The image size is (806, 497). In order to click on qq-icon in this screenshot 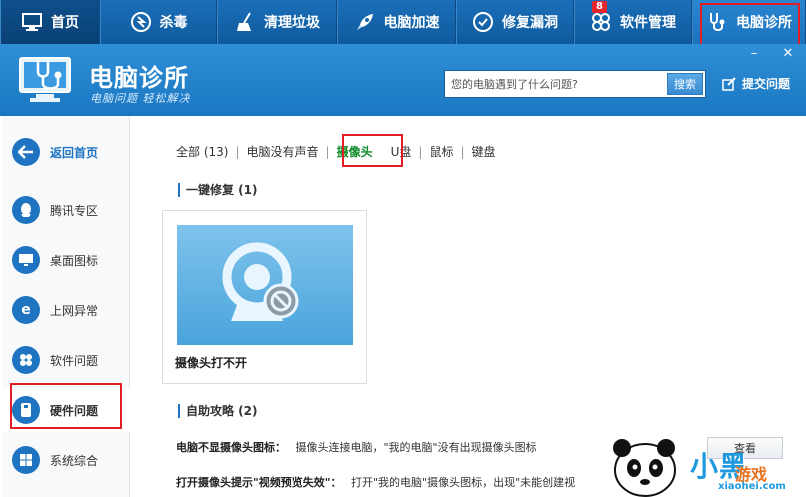, I will do `click(26, 210)`.